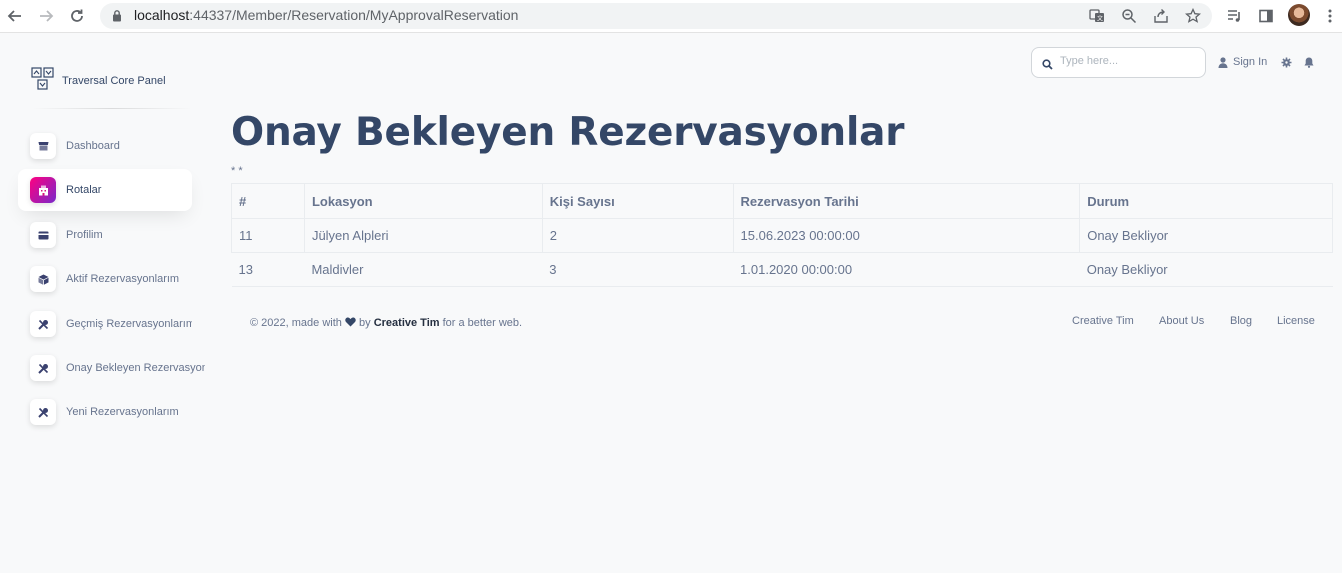 This screenshot has width=1342, height=573. What do you see at coordinates (1193, 16) in the screenshot?
I see `bookmark-star-icon` at bounding box center [1193, 16].